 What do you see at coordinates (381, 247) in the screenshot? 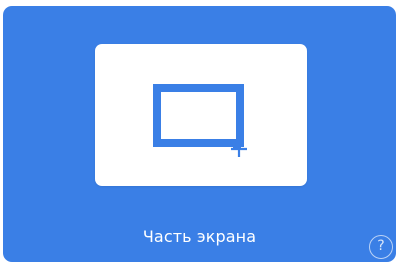
I see `help-icon: ?` at bounding box center [381, 247].